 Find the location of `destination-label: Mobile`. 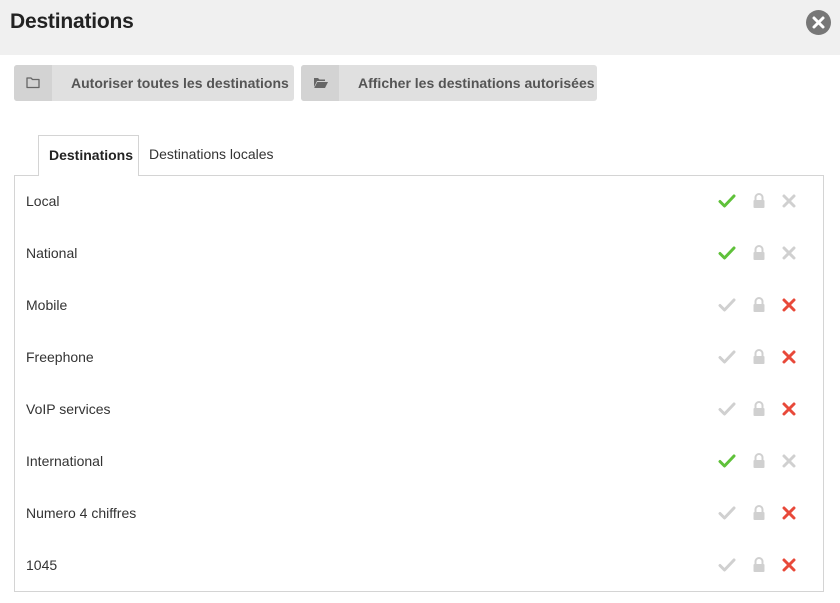

destination-label: Mobile is located at coordinates (47, 305).